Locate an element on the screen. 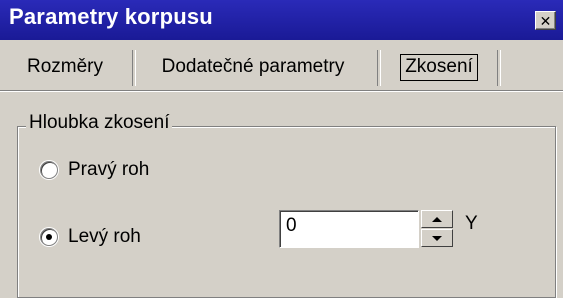 The height and width of the screenshot is (298, 563). tab-dodatecne-parametry: Dodatečné parametry is located at coordinates (253, 67).